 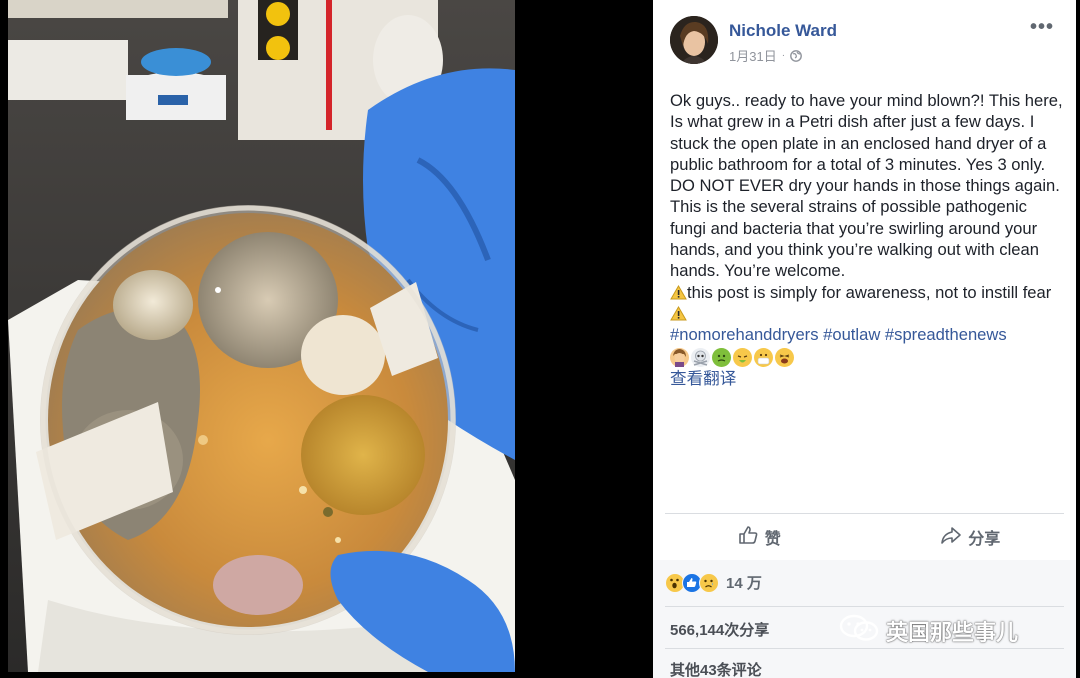 What do you see at coordinates (694, 40) in the screenshot?
I see `author-avatar` at bounding box center [694, 40].